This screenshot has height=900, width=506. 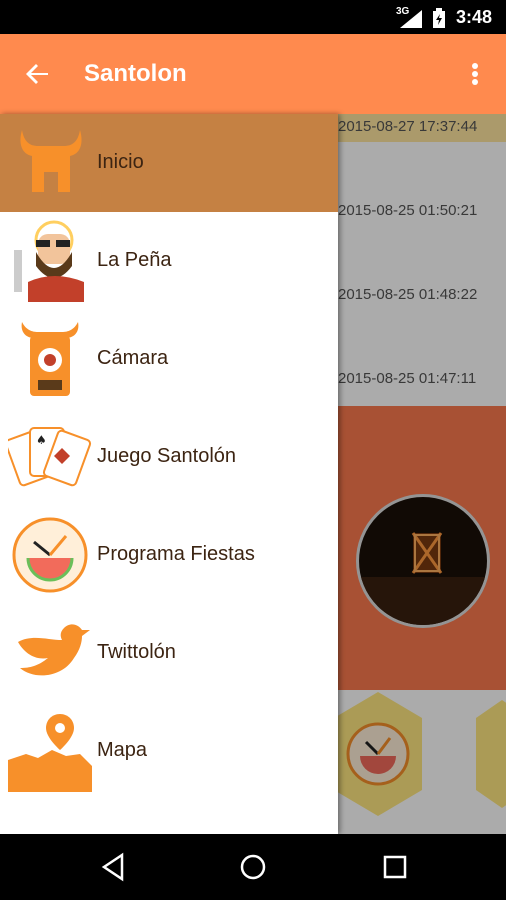 I want to click on more-vert-icon, so click(x=475, y=74).